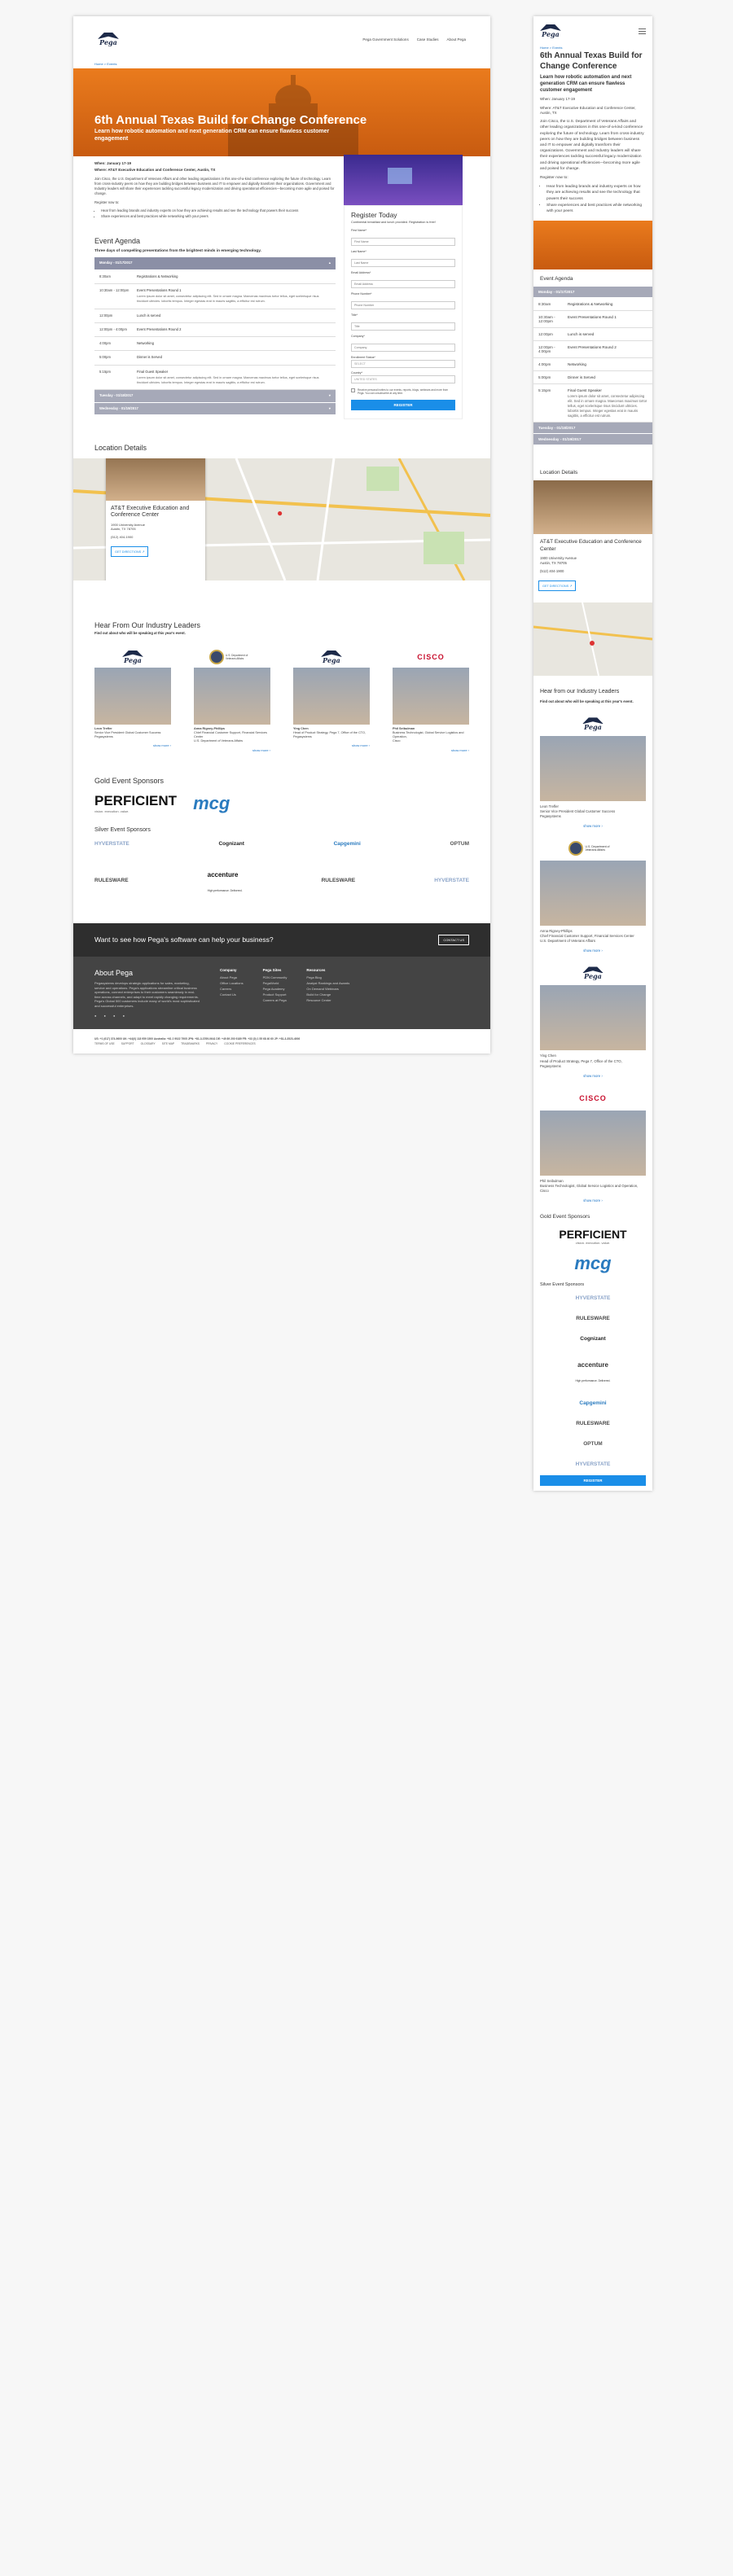 The height and width of the screenshot is (2576, 733). Describe the element at coordinates (403, 305) in the screenshot. I see `phone-field` at that location.